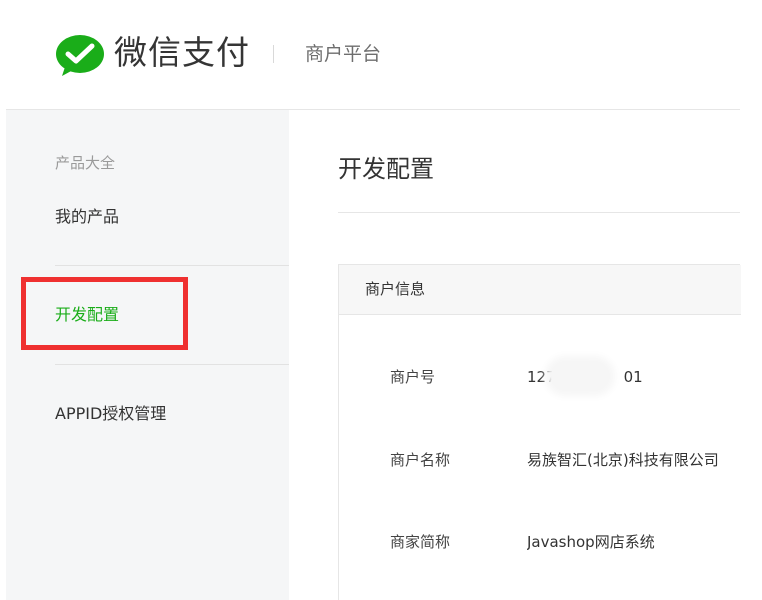  Describe the element at coordinates (420, 460) in the screenshot. I see `merchant-name-label: 商户名称` at that location.